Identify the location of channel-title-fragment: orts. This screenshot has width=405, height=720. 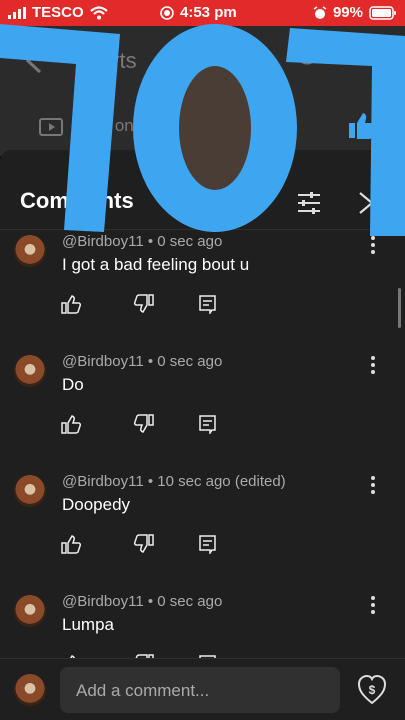
(118, 60).